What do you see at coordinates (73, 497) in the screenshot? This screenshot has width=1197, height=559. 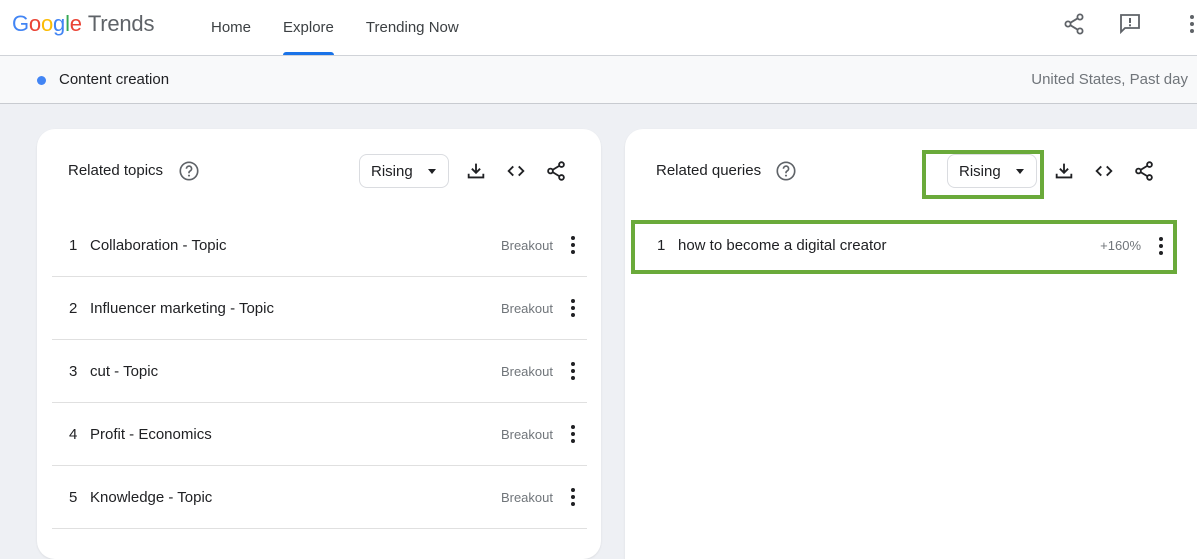 I see `rank: 5` at bounding box center [73, 497].